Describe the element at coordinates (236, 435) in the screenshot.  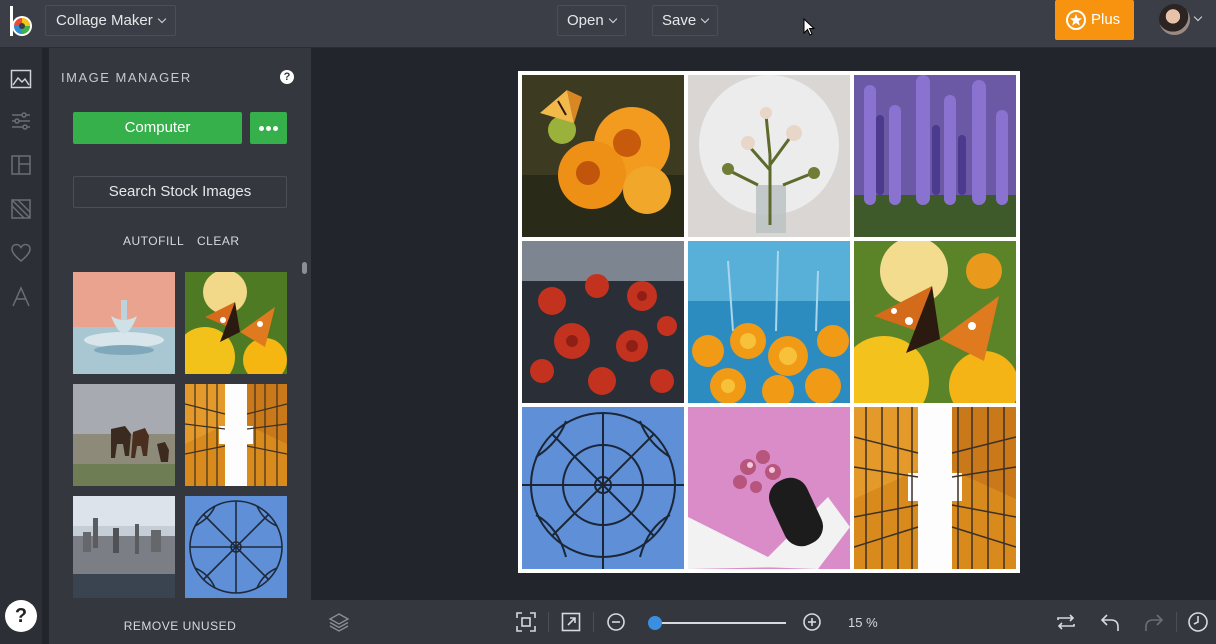
I see `thumbnail-skyscrapers` at that location.